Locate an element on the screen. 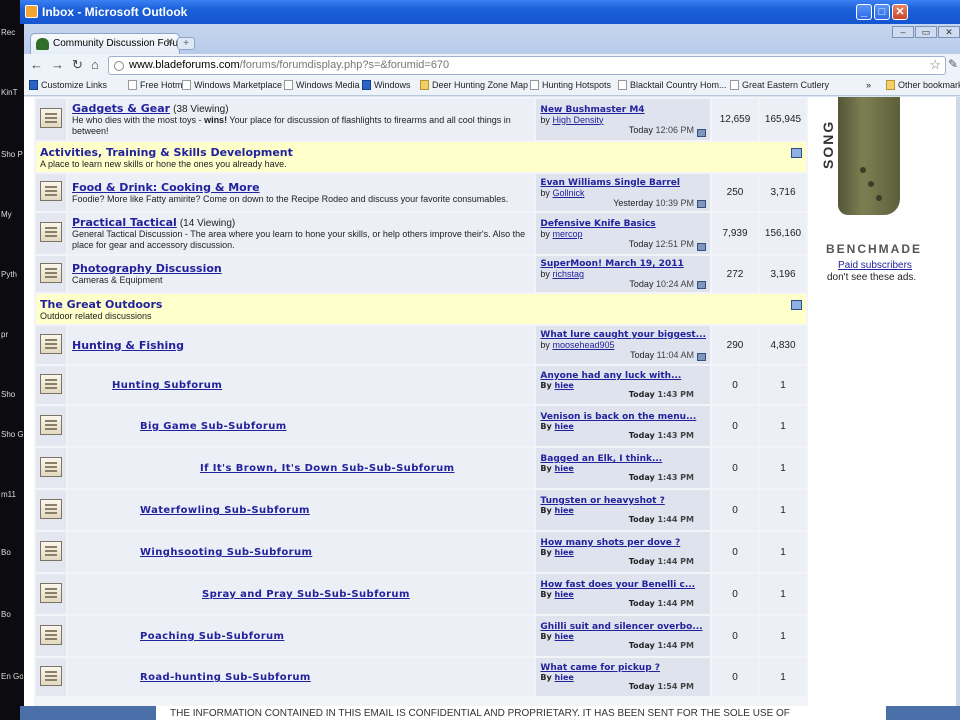 This screenshot has height=720, width=960. bookmark-item: Windows is located at coordinates (386, 85).